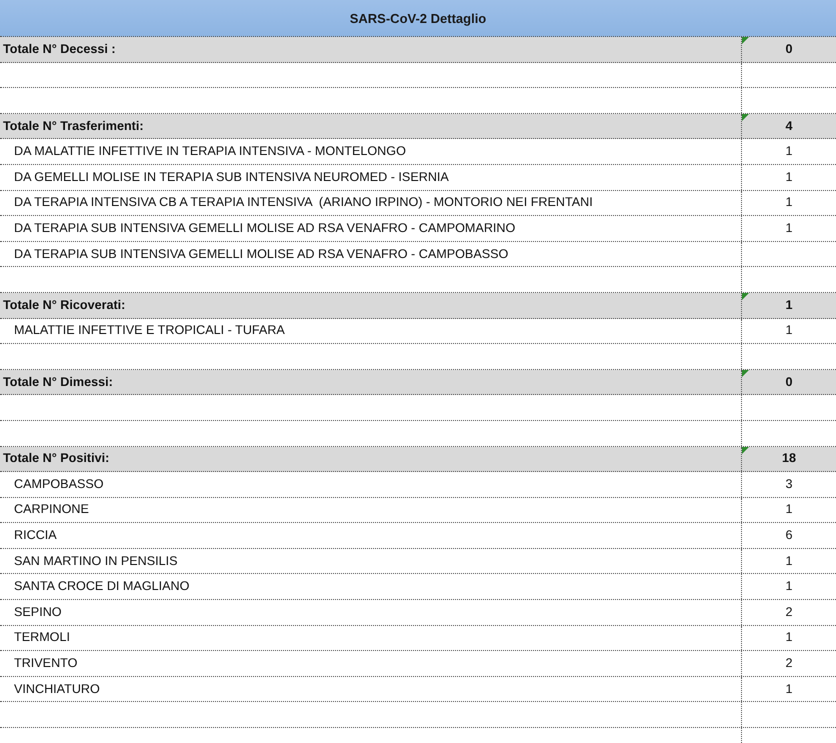 The width and height of the screenshot is (836, 743). What do you see at coordinates (788, 484) in the screenshot?
I see `row-value: 3` at bounding box center [788, 484].